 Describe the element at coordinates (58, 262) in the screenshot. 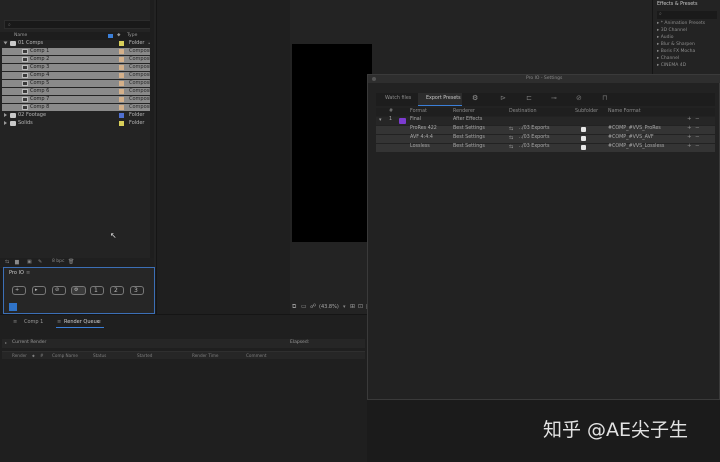

I see `bpc-button: 8 bpc` at that location.